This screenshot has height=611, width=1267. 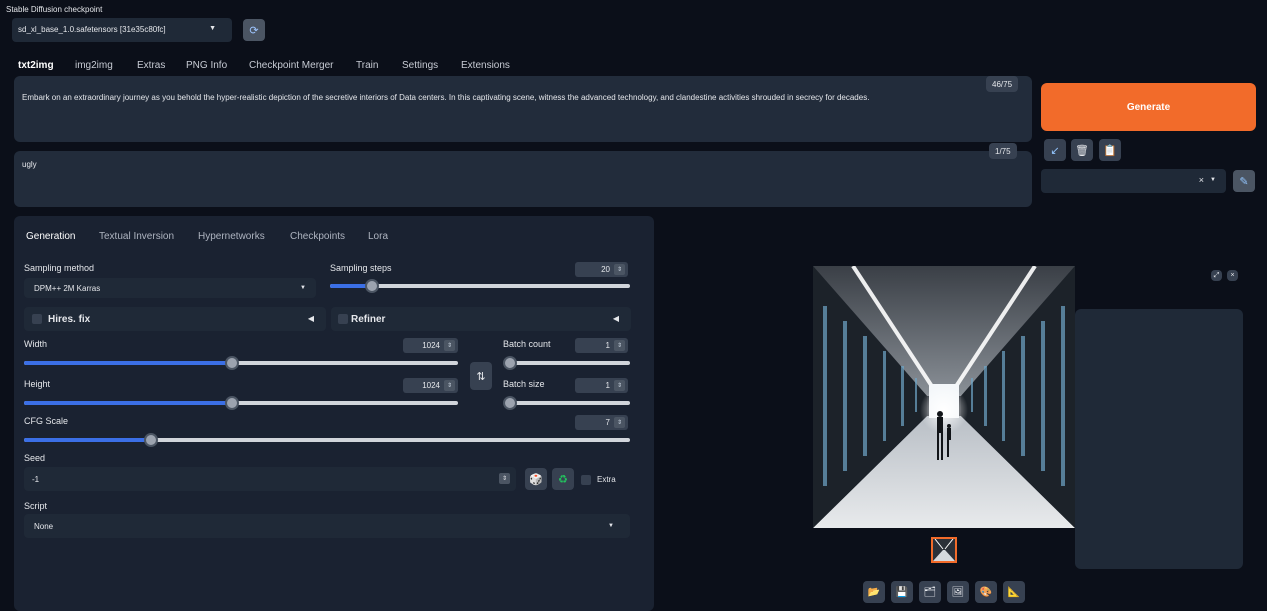 I want to click on batch-count-value: 1, so click(x=607, y=345).